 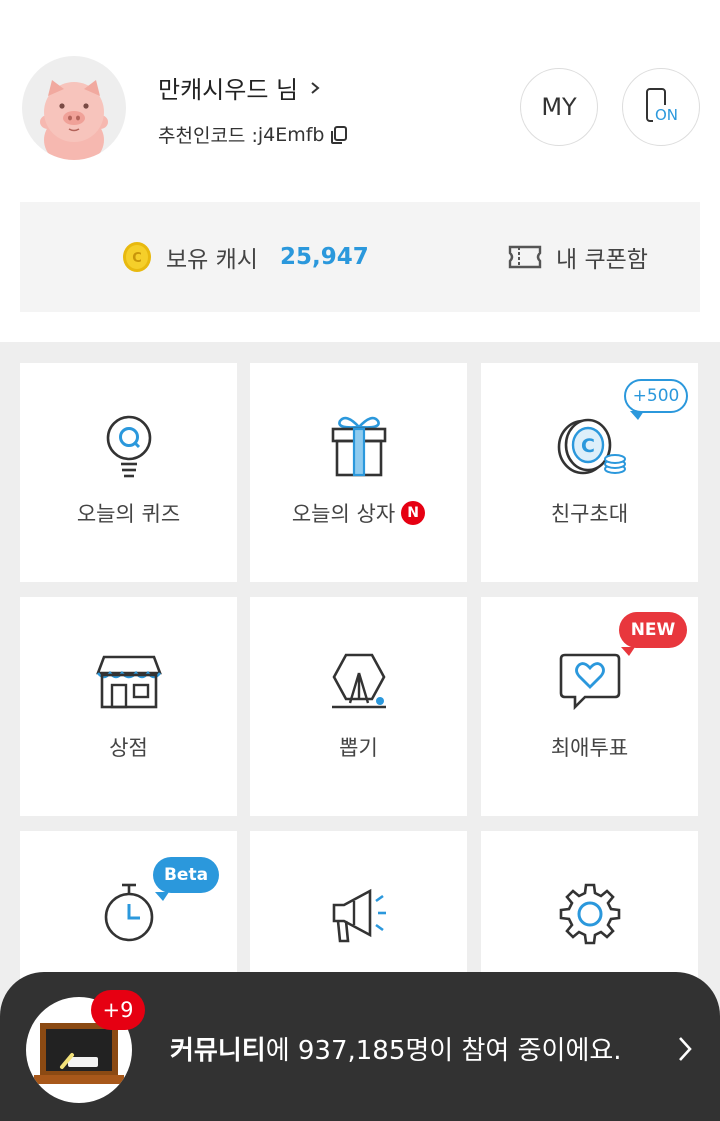 I want to click on tile-today-box: 오늘의 상자 N, so click(x=358, y=472).